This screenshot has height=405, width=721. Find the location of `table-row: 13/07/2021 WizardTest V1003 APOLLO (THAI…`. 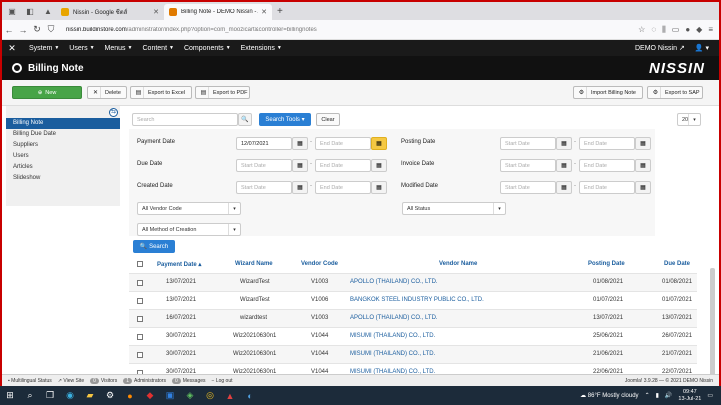

table-row: 13/07/2021 WizardTest V1003 APOLLO (THAI… is located at coordinates (413, 282).